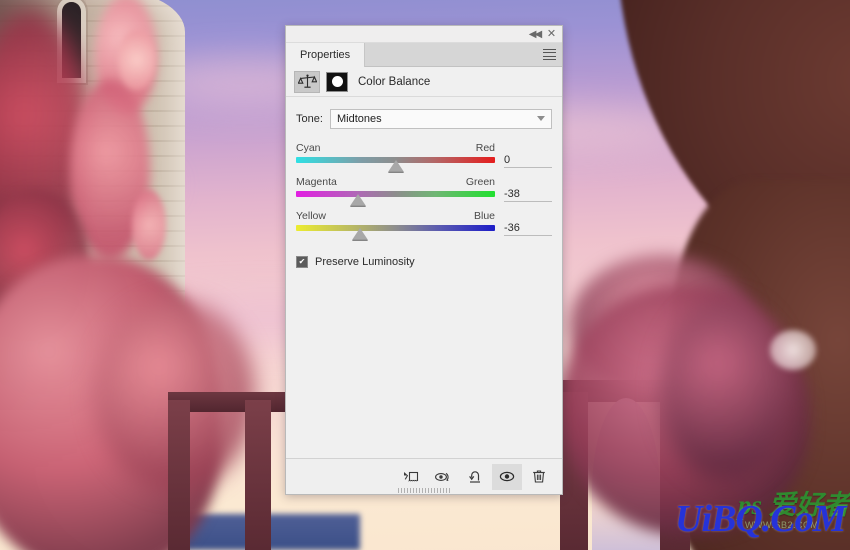 This screenshot has height=550, width=850. I want to click on toggle-visibility-button, so click(507, 476).